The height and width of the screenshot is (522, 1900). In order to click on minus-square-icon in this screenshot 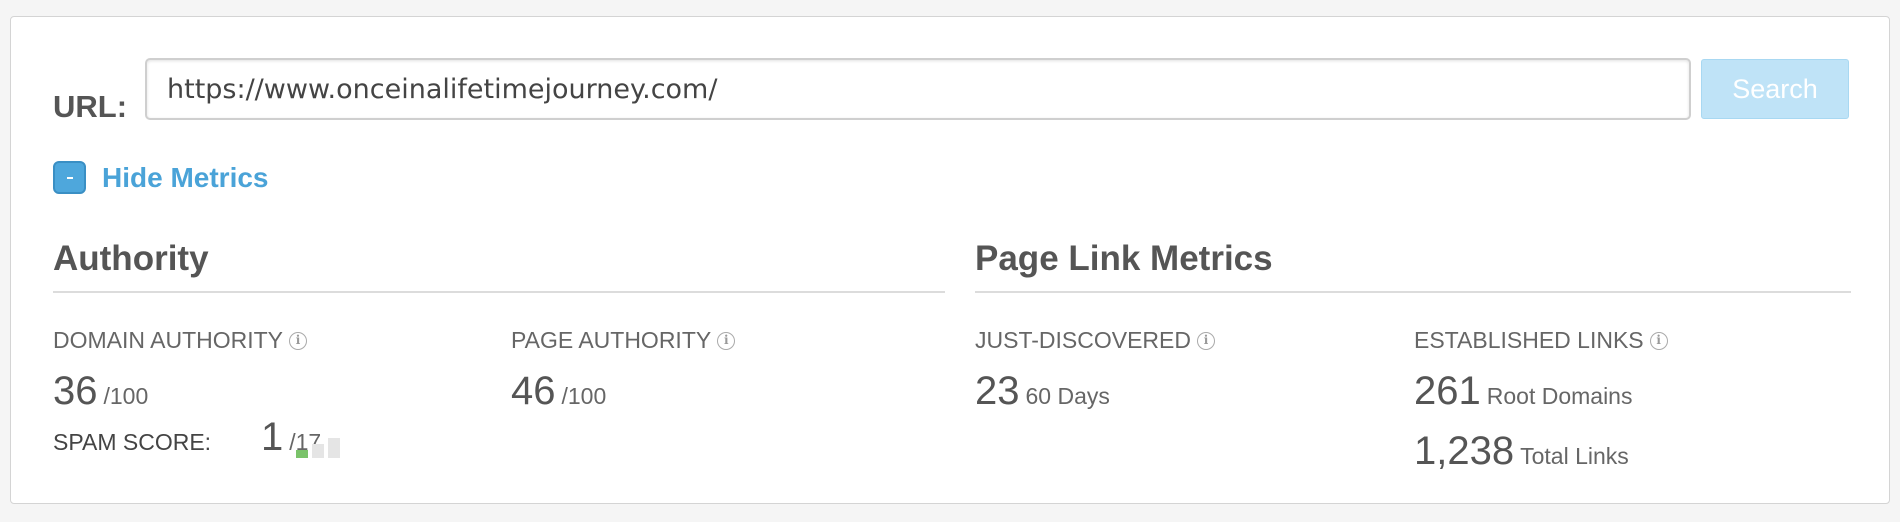, I will do `click(69, 177)`.